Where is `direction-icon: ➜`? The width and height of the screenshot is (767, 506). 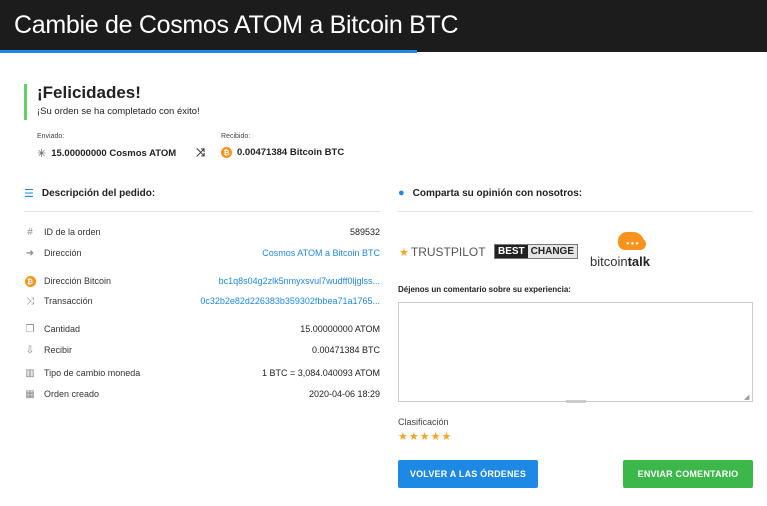
direction-icon: ➜ is located at coordinates (30, 253).